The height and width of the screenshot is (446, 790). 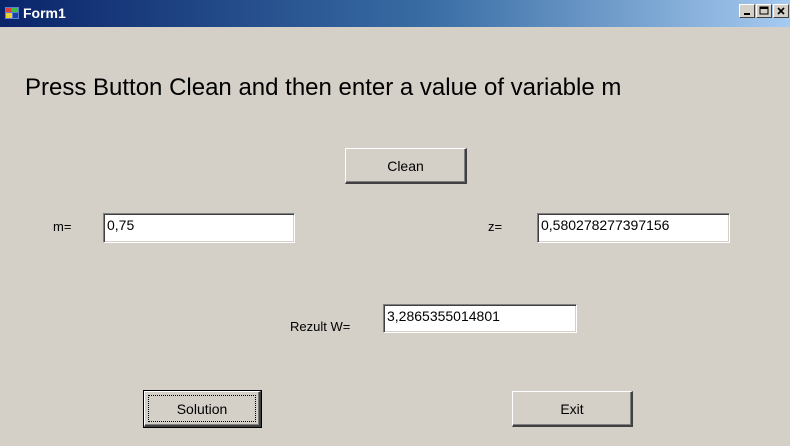 What do you see at coordinates (395, 13) in the screenshot?
I see `title-bar: Form1` at bounding box center [395, 13].